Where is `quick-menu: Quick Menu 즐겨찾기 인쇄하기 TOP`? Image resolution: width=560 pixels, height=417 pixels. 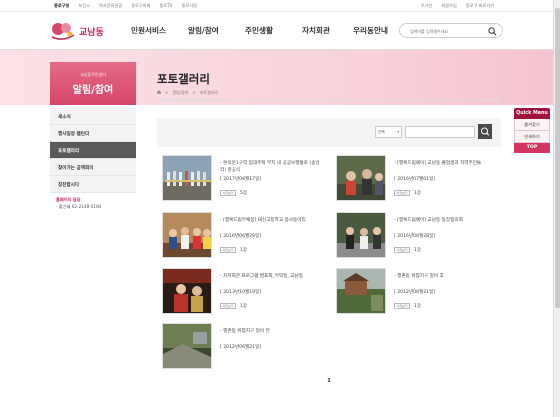
quick-menu: Quick Menu 즐겨찾기 인쇄하기 TOP is located at coordinates (532, 130).